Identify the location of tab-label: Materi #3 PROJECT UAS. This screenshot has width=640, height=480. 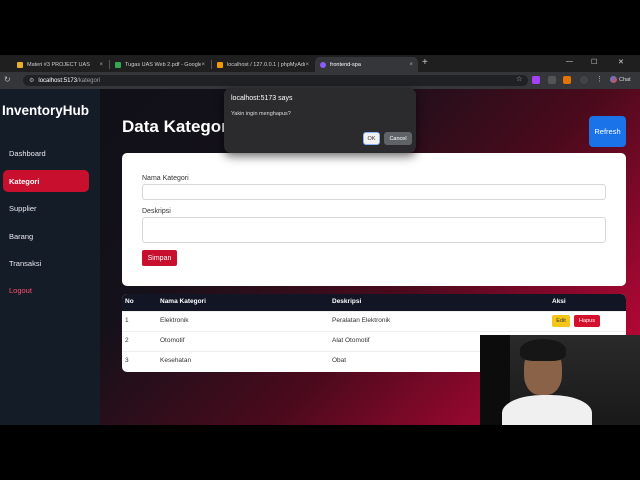
(58, 64).